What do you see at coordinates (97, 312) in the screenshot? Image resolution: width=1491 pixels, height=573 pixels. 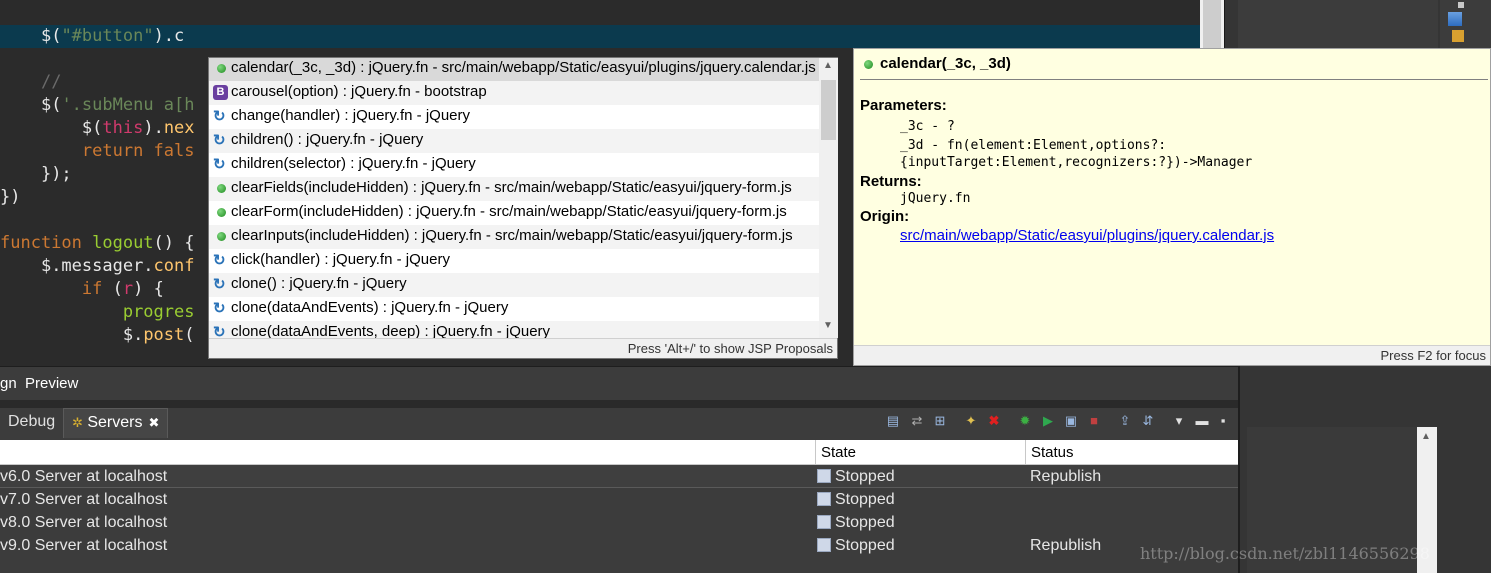 I see `code-line: progres` at bounding box center [97, 312].